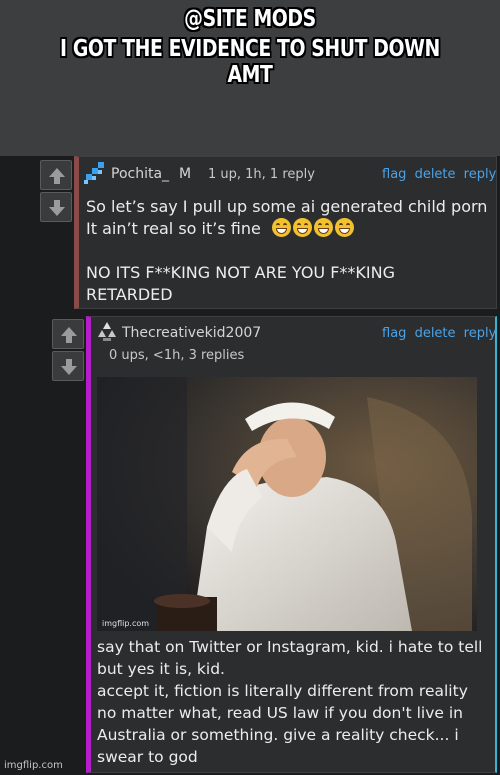 This screenshot has width=500, height=775. I want to click on meme-caption-line-1: @SITE MODS, so click(250, 19).